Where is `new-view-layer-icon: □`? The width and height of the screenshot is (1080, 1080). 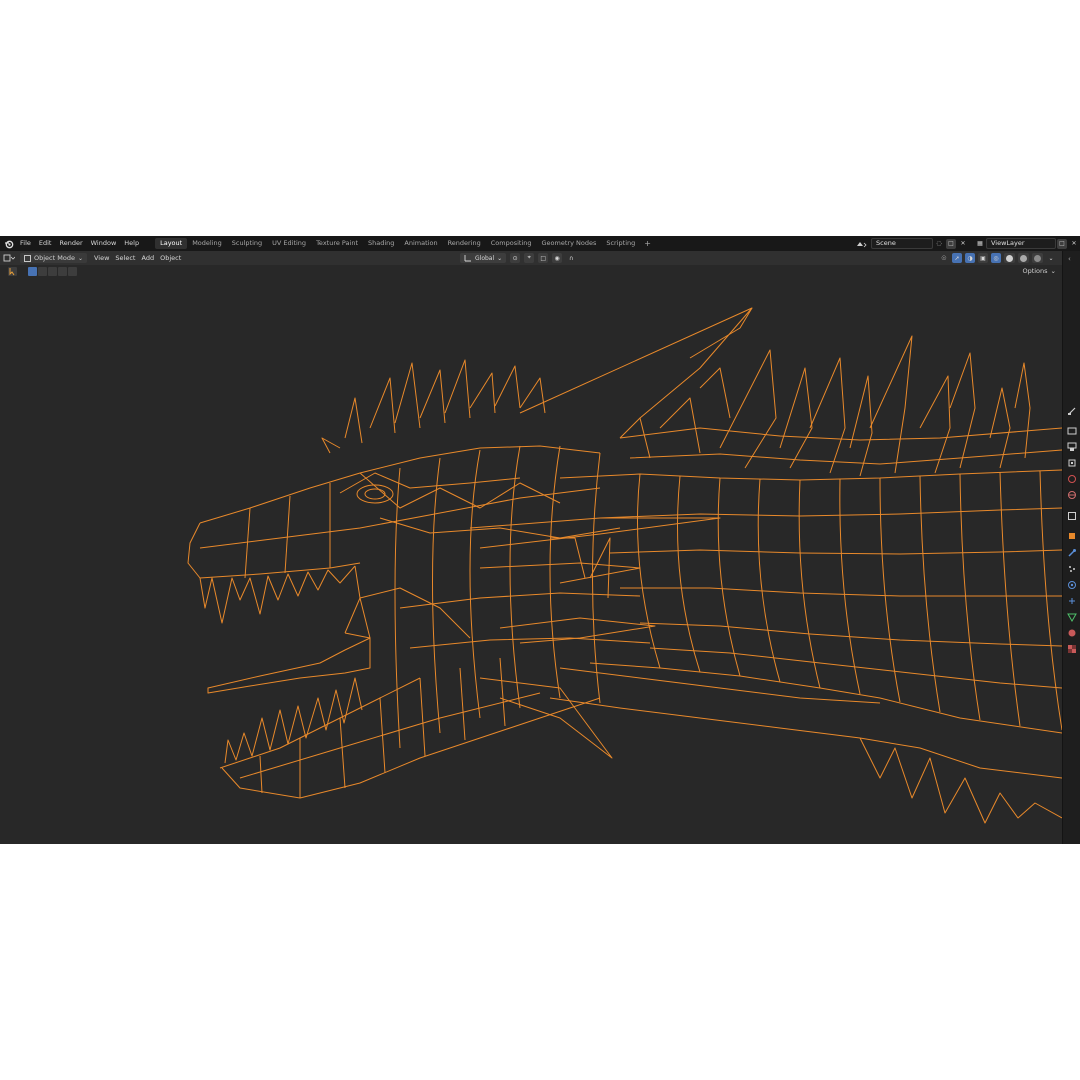 new-view-layer-icon: □ is located at coordinates (1062, 243).